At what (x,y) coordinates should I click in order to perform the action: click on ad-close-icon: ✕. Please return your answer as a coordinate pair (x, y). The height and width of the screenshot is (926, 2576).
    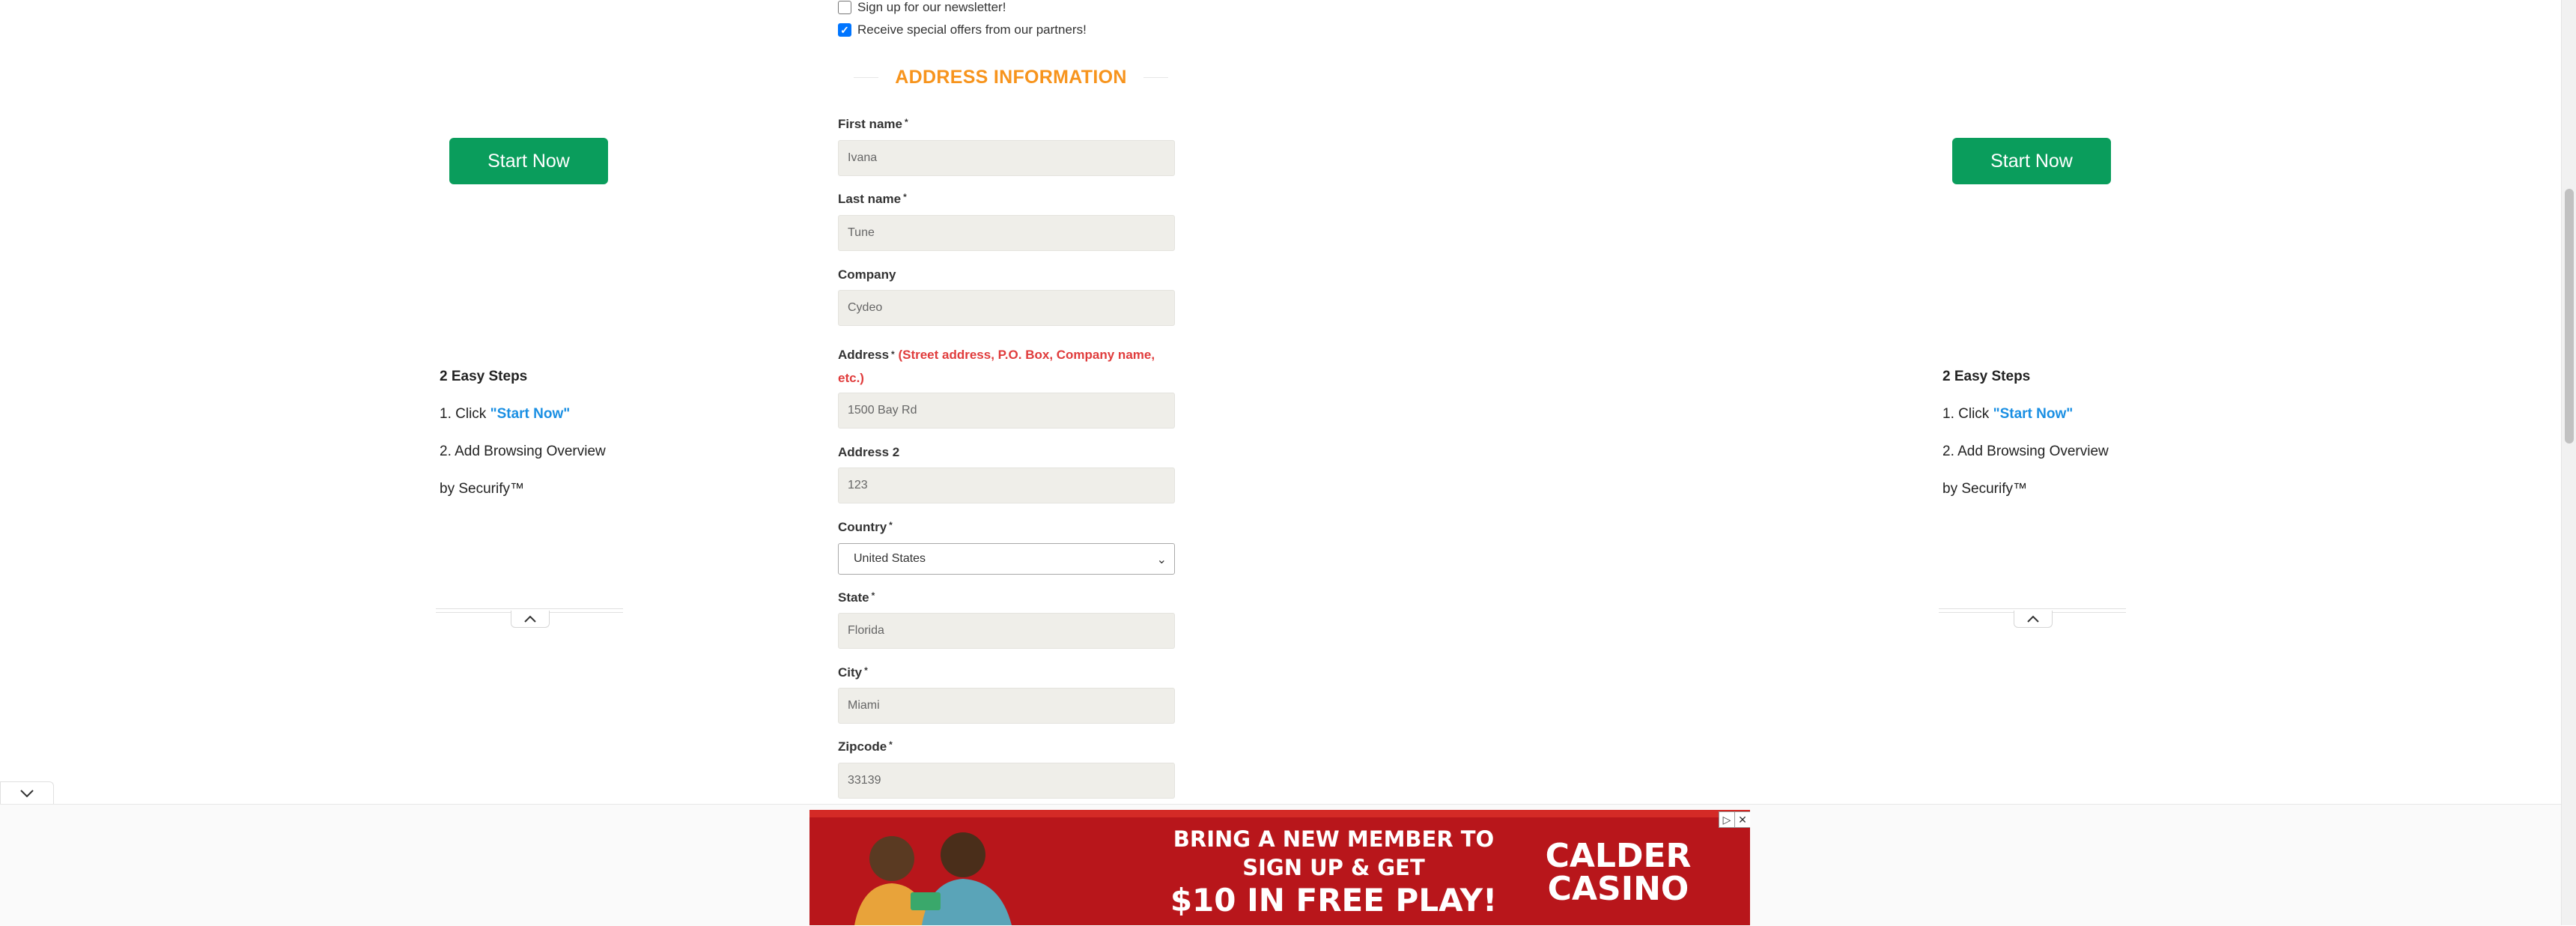
    Looking at the image, I should click on (1742, 820).